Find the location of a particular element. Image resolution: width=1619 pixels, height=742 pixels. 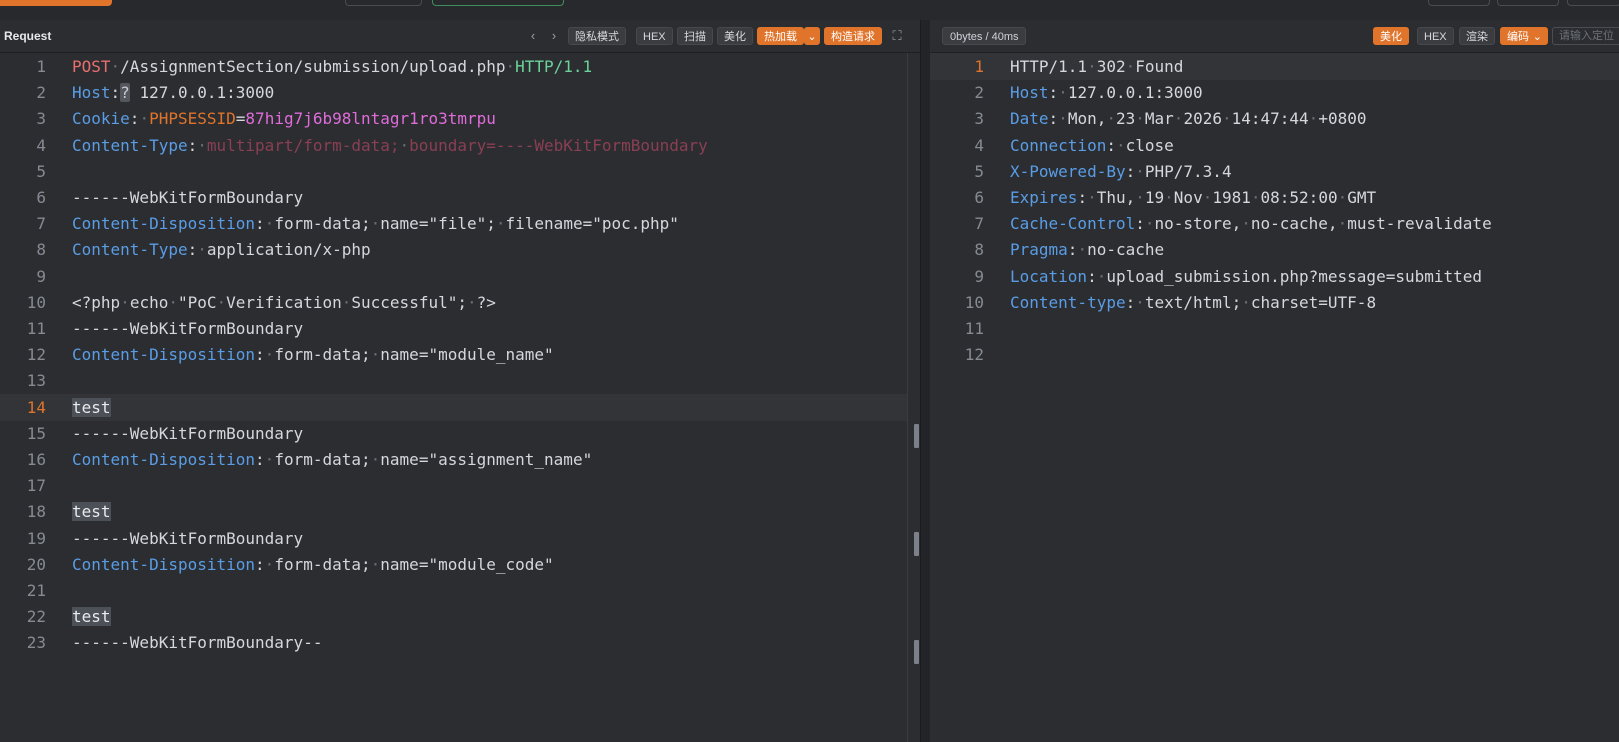

code-line: 15 ------WebKitFormBoundary is located at coordinates (460, 433).